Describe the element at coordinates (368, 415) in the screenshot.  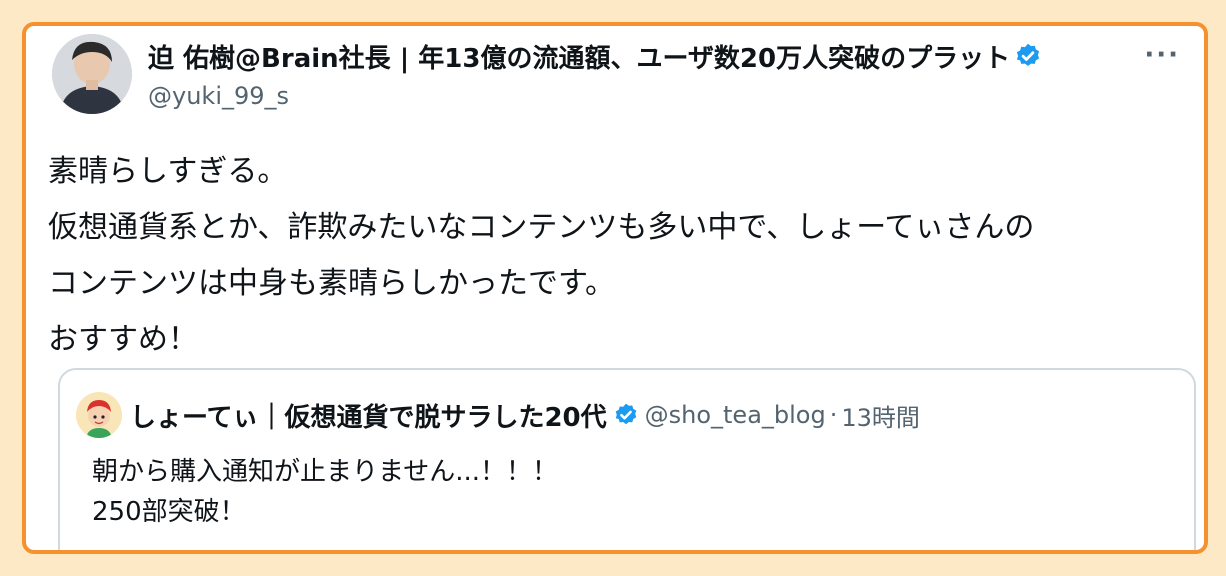
I see `quoted-author-name: しょーてぃ｜仮想通貨で脱サラした20代` at that location.